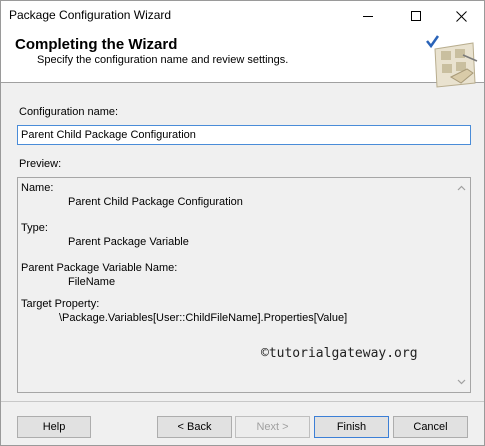 This screenshot has width=485, height=446. I want to click on help-button: Help, so click(54, 427).